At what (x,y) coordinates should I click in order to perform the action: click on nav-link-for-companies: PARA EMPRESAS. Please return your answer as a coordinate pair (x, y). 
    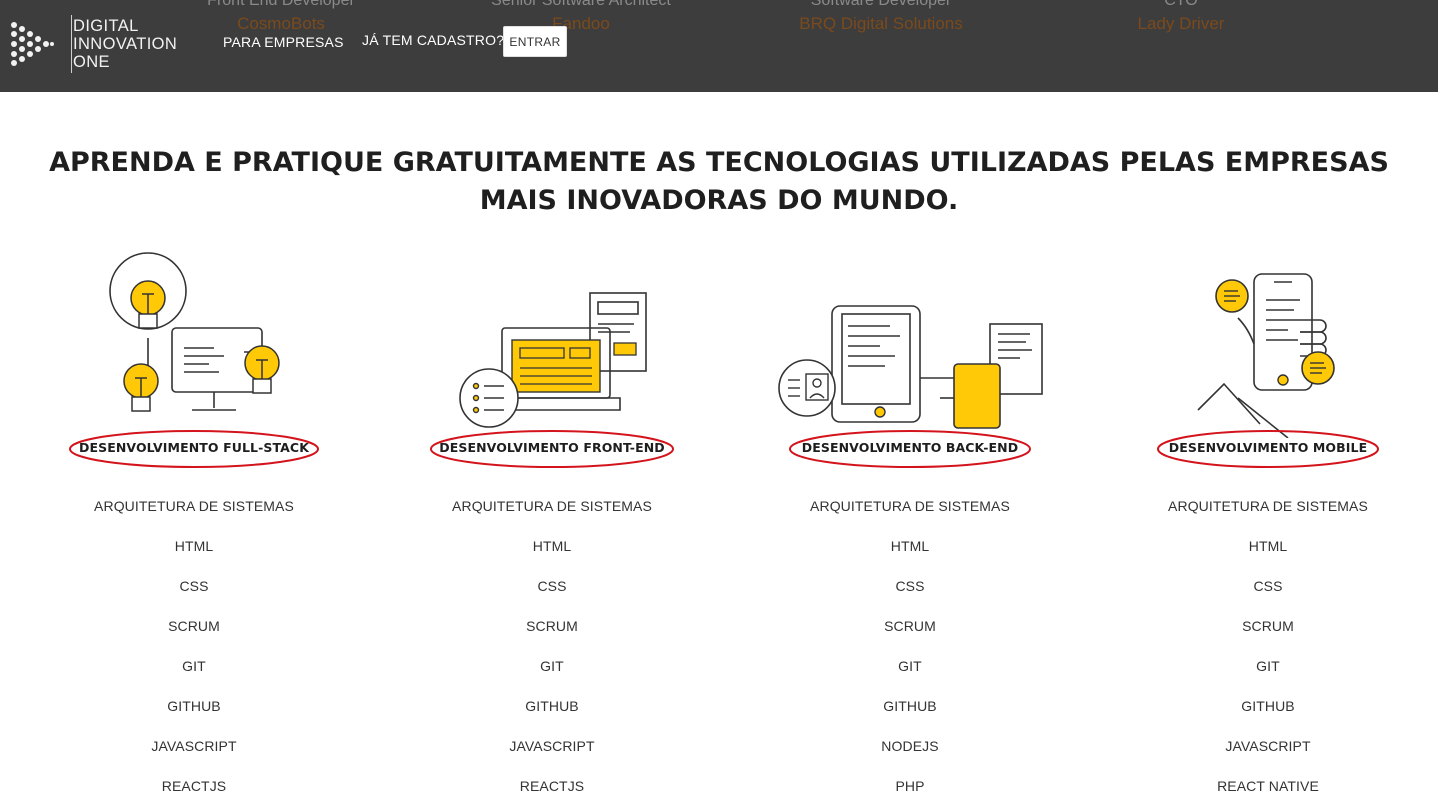
    Looking at the image, I should click on (283, 42).